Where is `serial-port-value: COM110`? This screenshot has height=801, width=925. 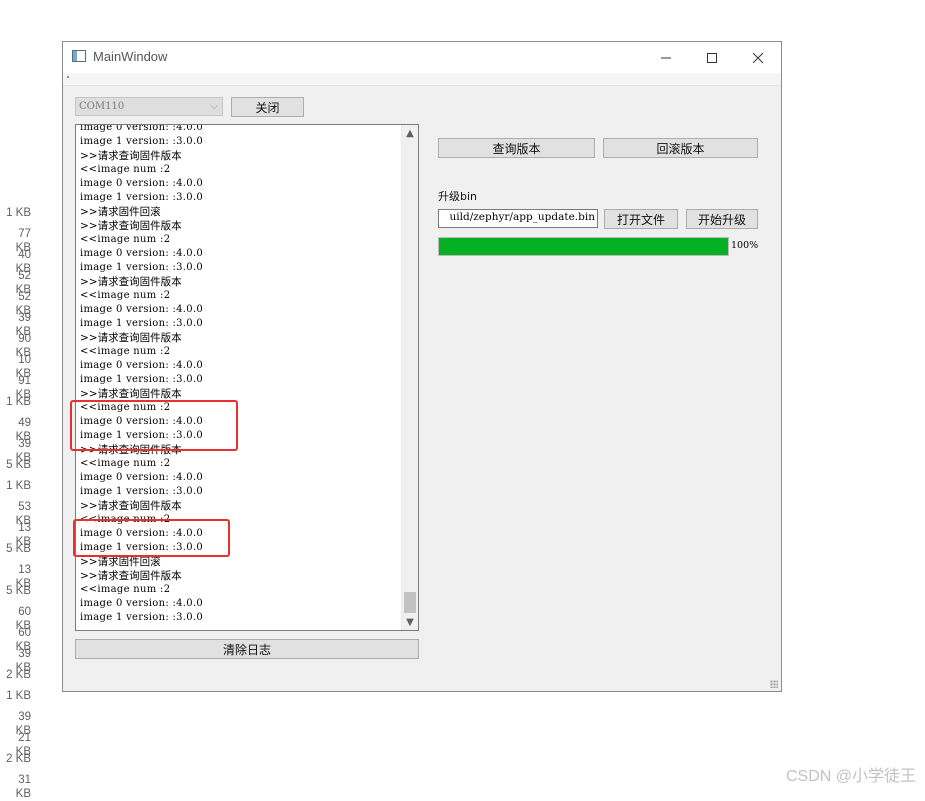 serial-port-value: COM110 is located at coordinates (102, 106).